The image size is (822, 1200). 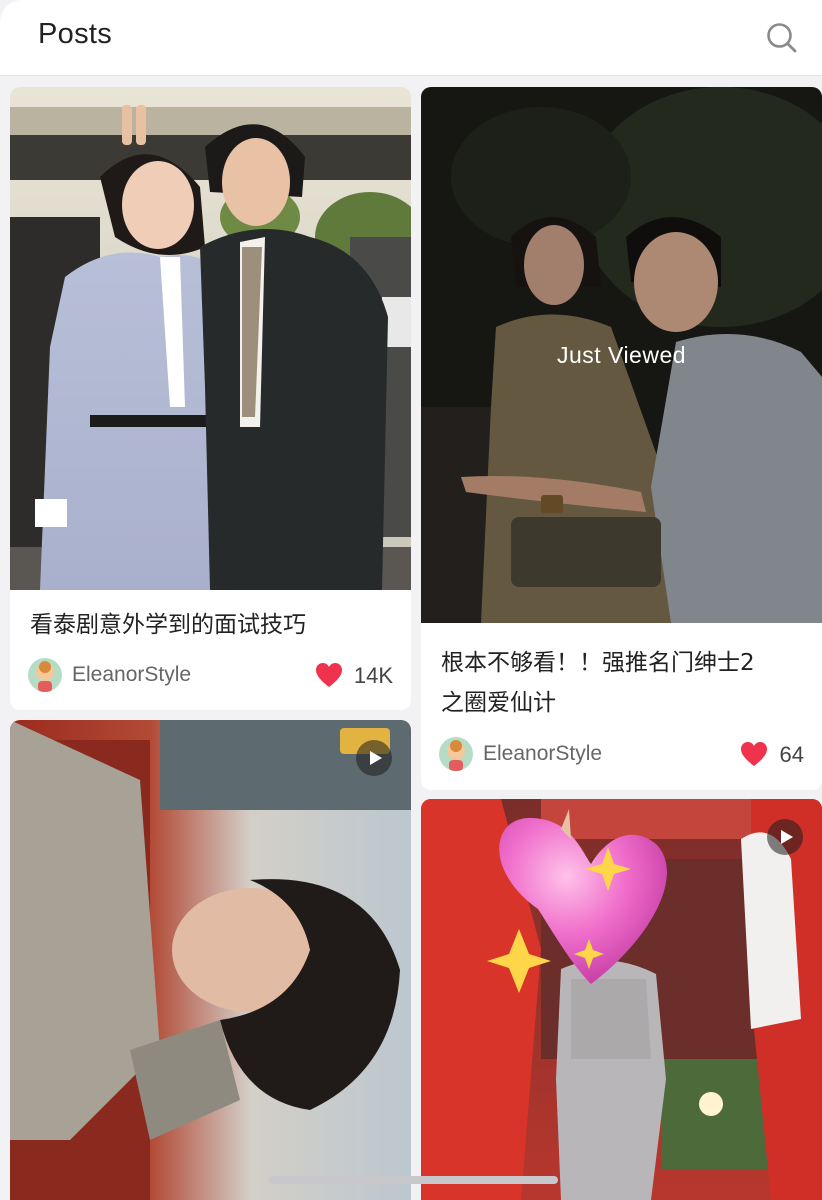 I want to click on like-button: 64, so click(x=764, y=755).